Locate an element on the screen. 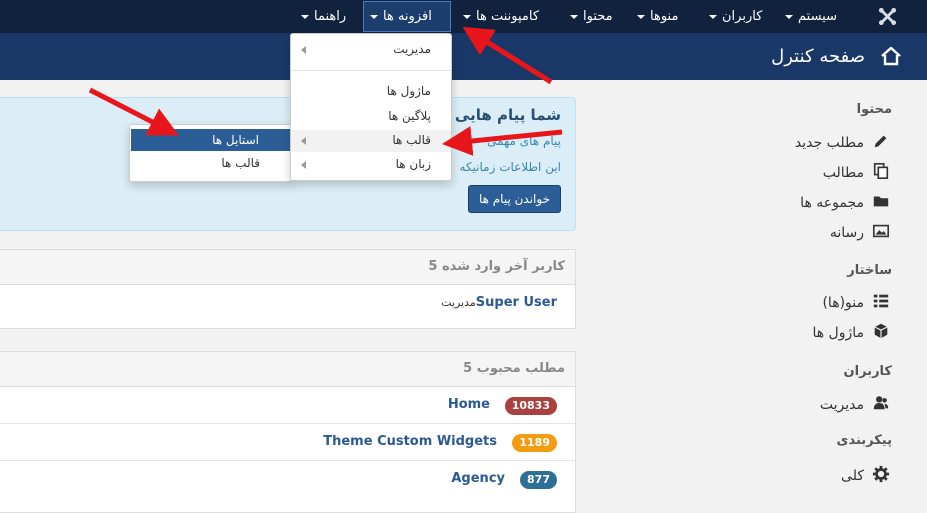  sidebar-heading-content: محتوا is located at coordinates (874, 109).